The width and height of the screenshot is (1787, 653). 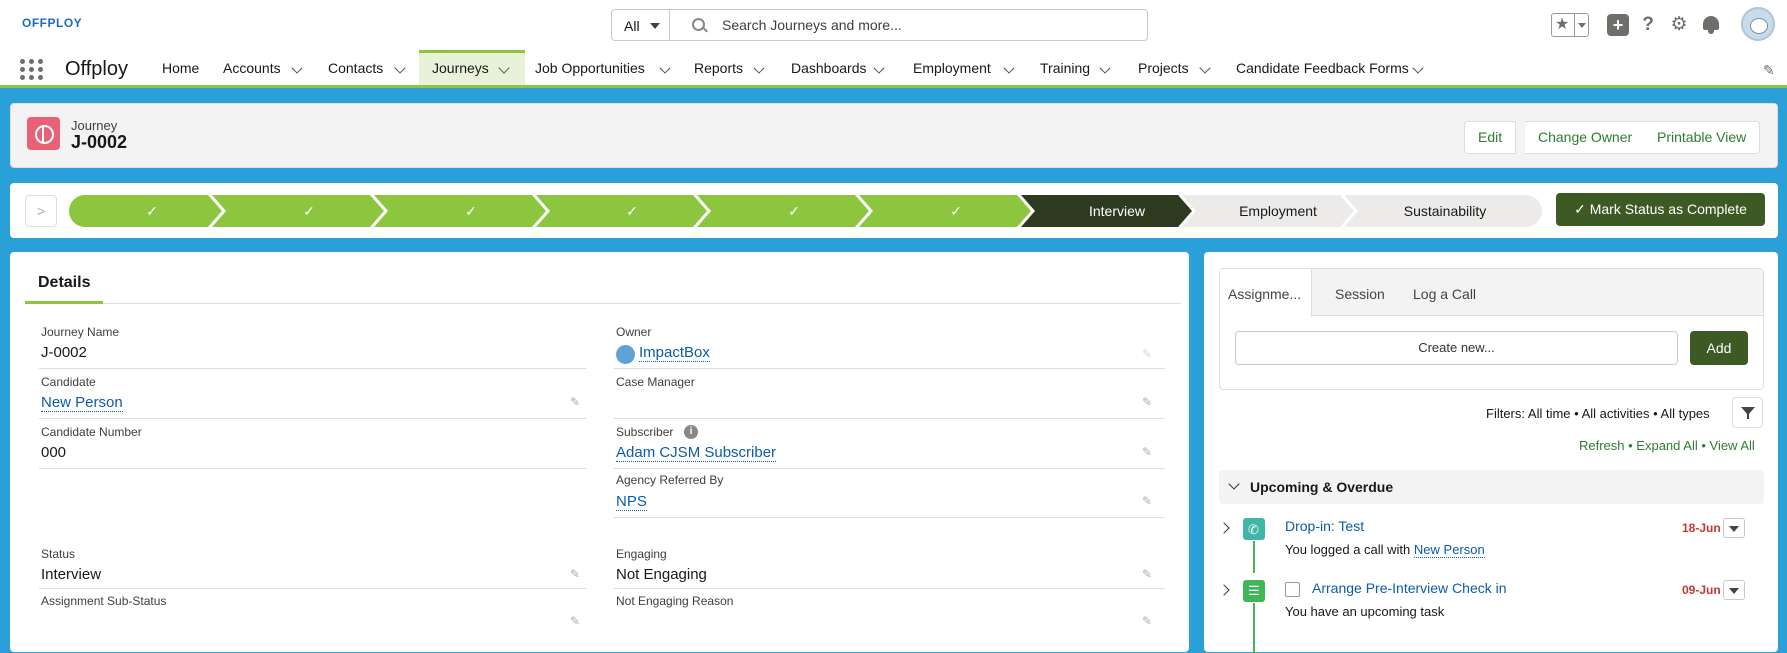 What do you see at coordinates (1174, 67) in the screenshot?
I see `nav-item-projects: Projects` at bounding box center [1174, 67].